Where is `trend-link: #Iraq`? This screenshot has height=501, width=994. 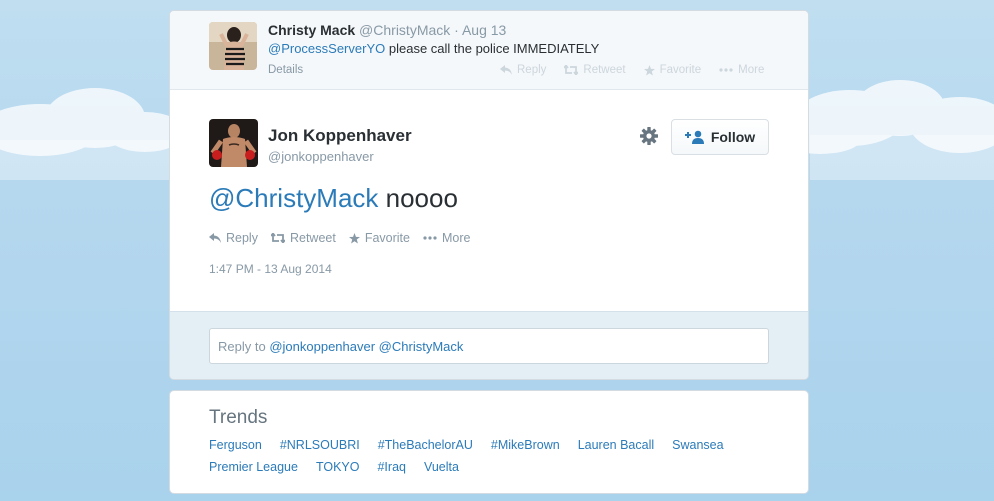
trend-link: #Iraq is located at coordinates (391, 467).